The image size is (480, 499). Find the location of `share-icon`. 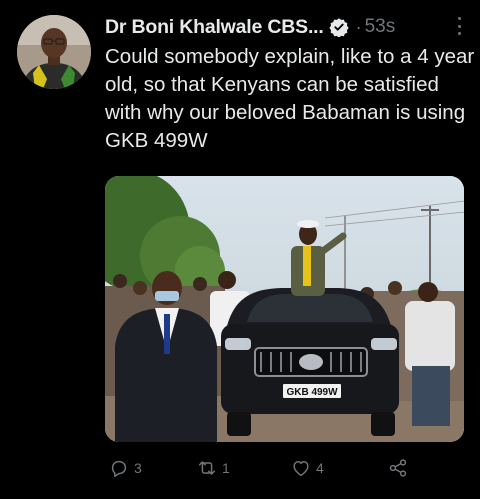

share-icon is located at coordinates (398, 468).